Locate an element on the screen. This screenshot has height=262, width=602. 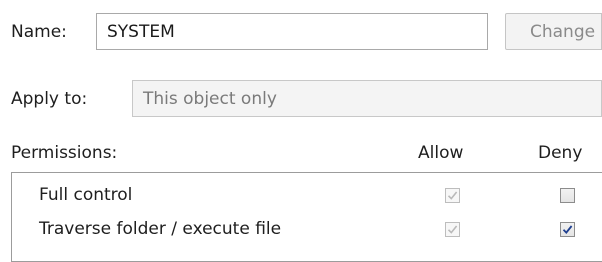
apply-to-label: Apply to: is located at coordinates (49, 99).